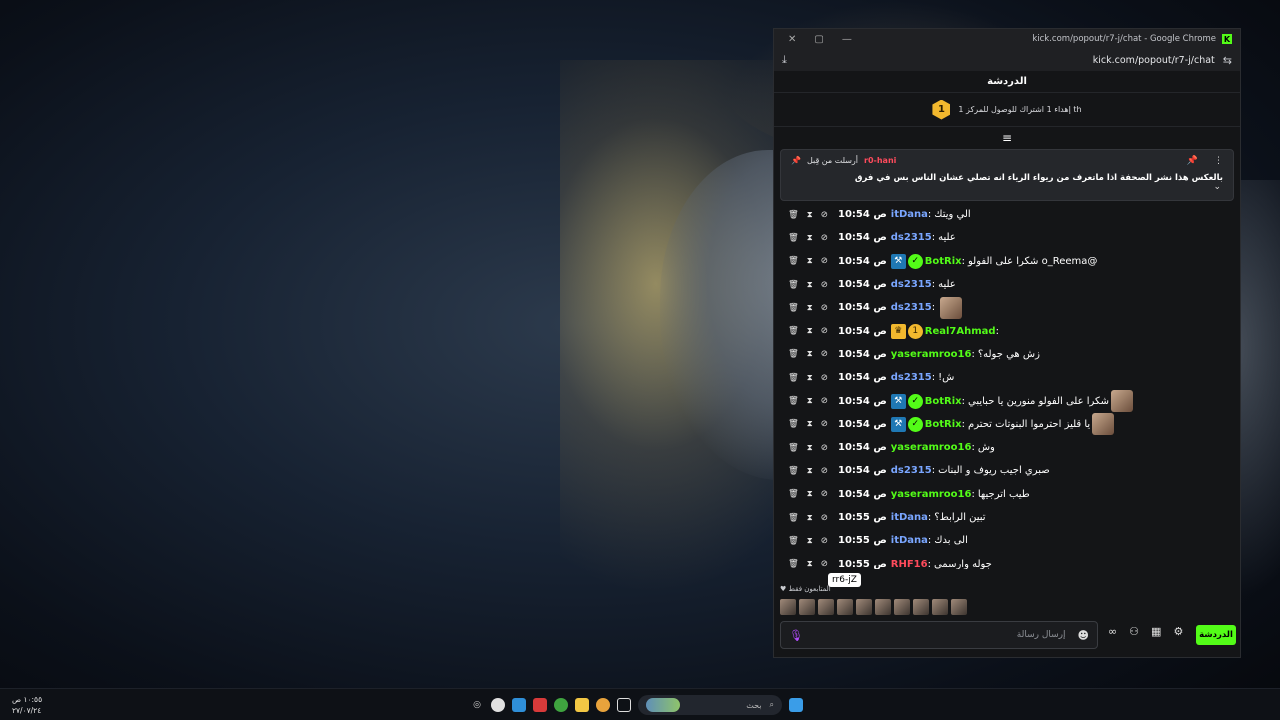  What do you see at coordinates (1178, 631) in the screenshot?
I see `gear-icon: ⚙` at bounding box center [1178, 631].